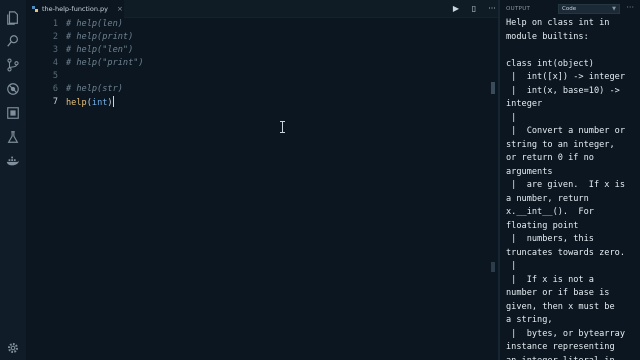 This screenshot has height=360, width=640. Describe the element at coordinates (262, 9) in the screenshot. I see `editor-tab-bar: the-help-function.py × ▶ ▯ ···` at that location.